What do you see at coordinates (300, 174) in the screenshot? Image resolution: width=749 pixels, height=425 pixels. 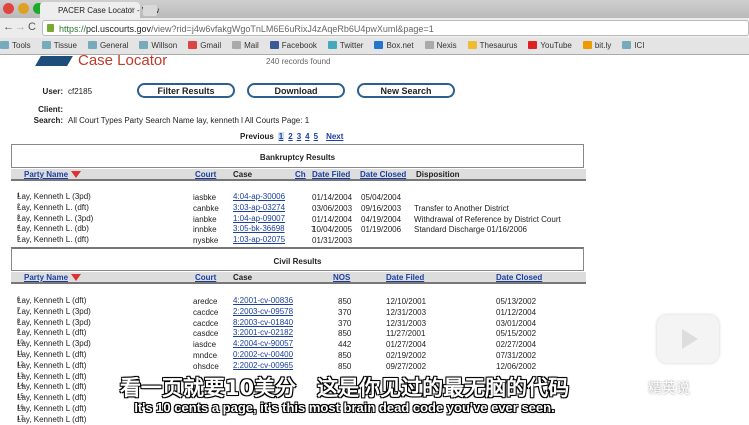 I see `sort-chapter: Ch` at bounding box center [300, 174].